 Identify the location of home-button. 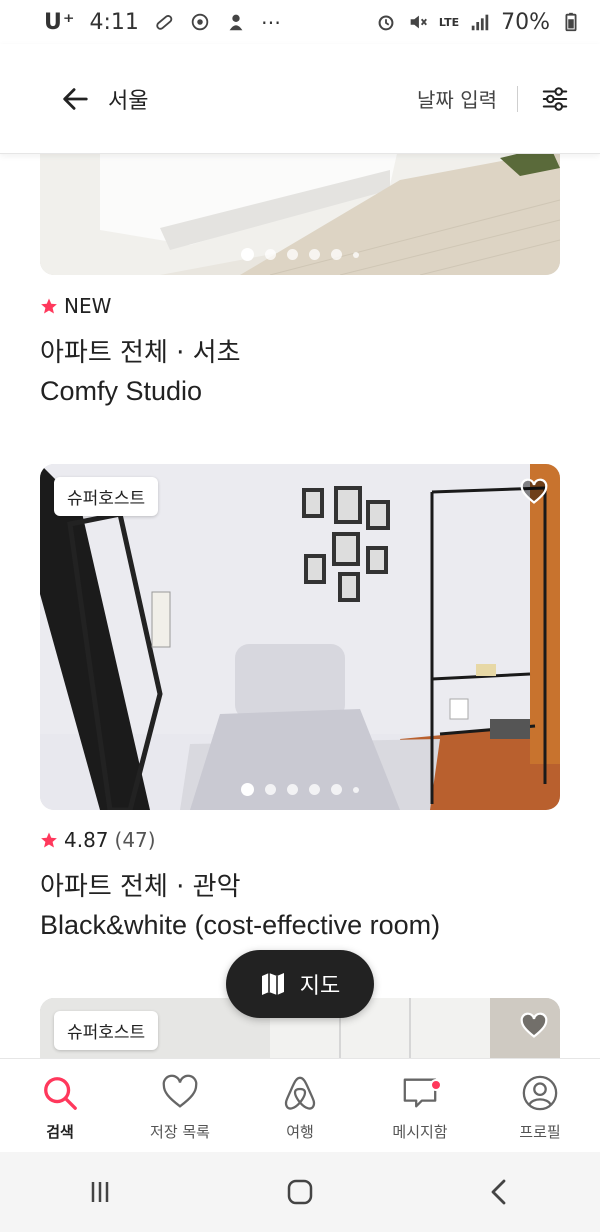
(300, 1192).